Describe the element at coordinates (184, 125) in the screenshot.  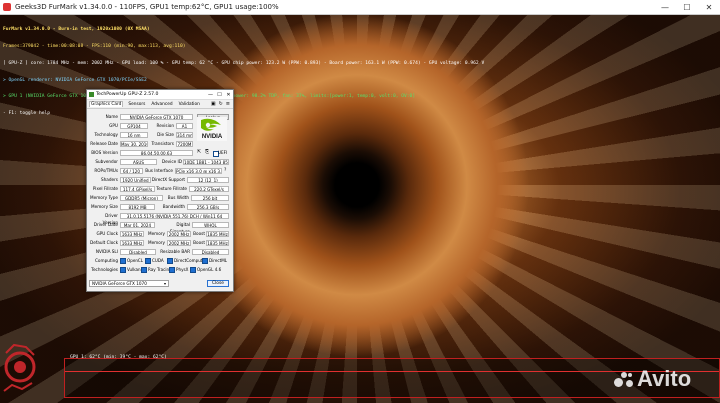
I see `revision-value: A1` at that location.